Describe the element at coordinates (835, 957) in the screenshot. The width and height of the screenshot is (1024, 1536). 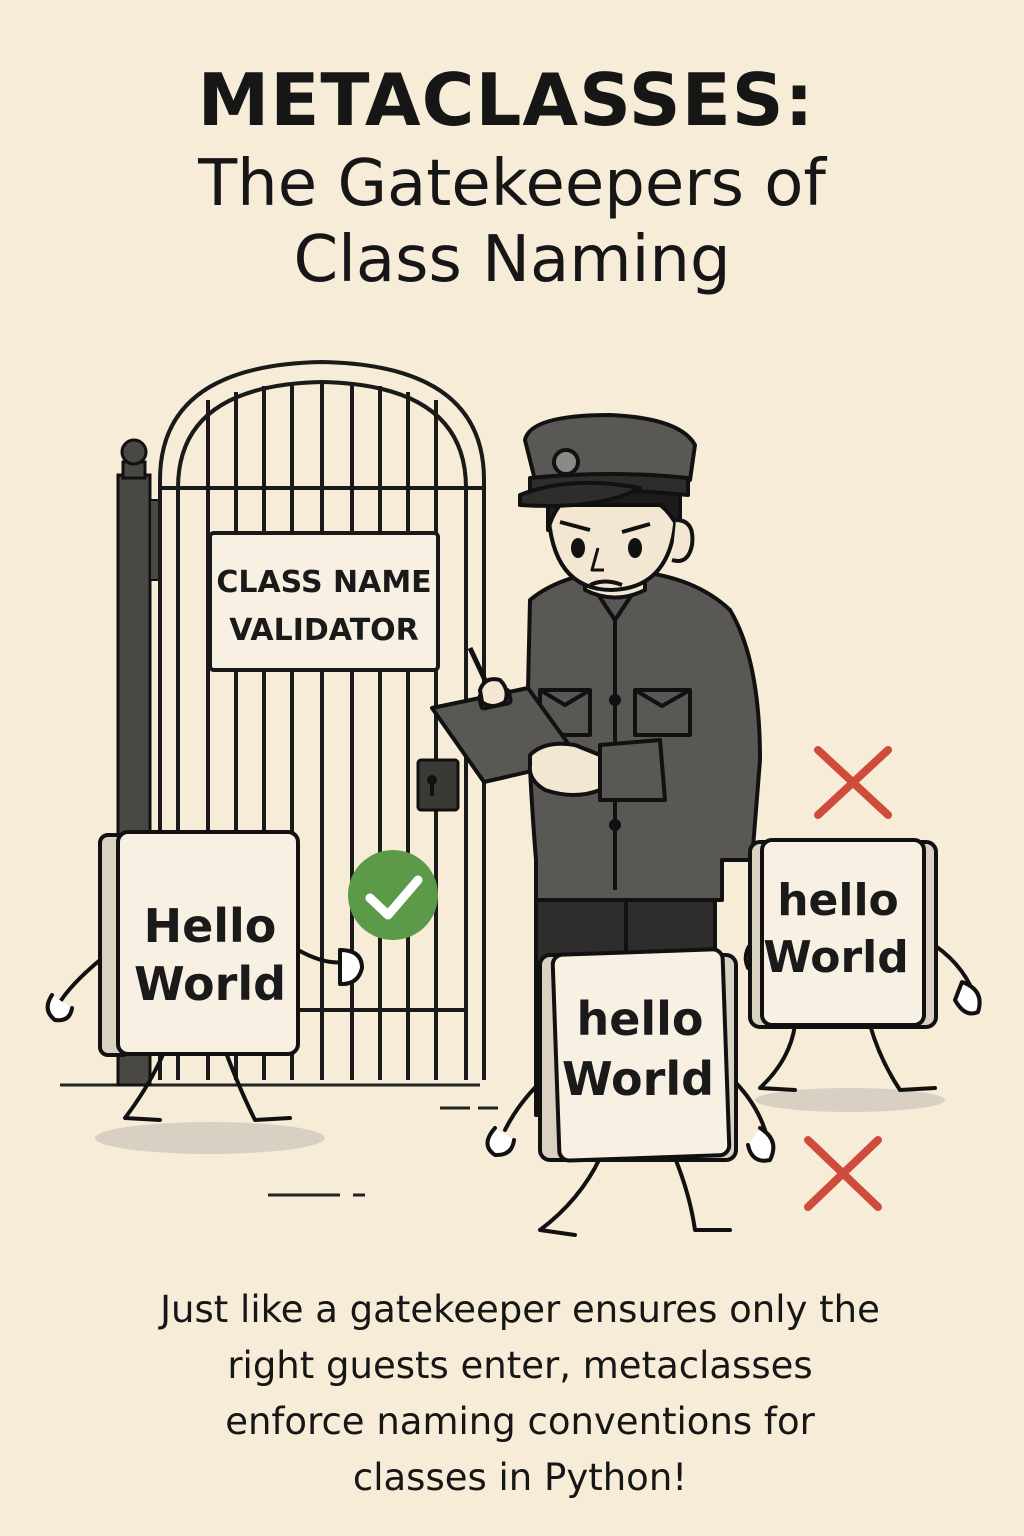
I see `card-rejected-back-line-2: World` at that location.